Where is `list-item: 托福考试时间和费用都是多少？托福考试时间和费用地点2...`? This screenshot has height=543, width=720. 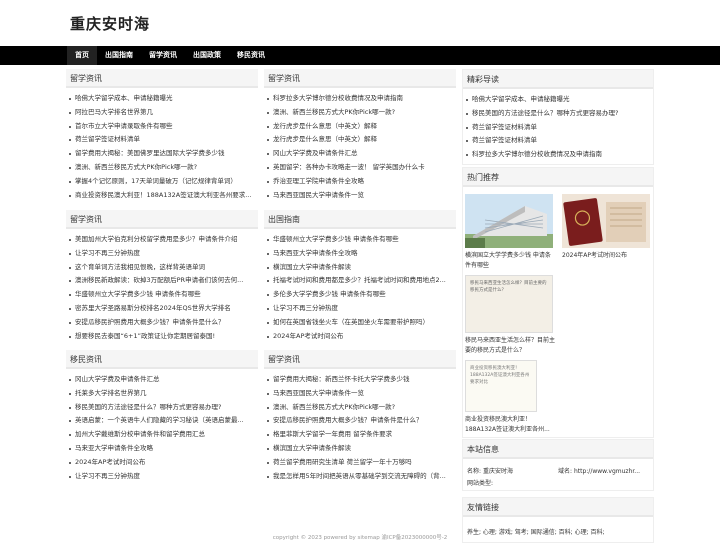 list-item: 托福考试时间和费用都是多少？托福考试时间和费用地点2... is located at coordinates (361, 281).